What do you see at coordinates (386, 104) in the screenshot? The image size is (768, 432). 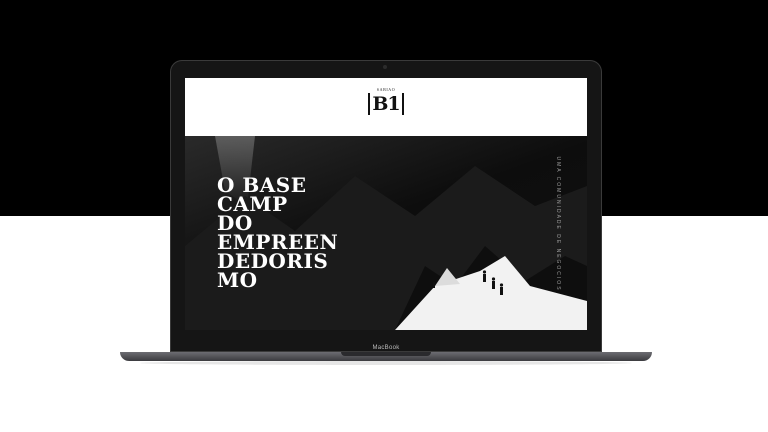 I see `logo-mark: B1` at bounding box center [386, 104].